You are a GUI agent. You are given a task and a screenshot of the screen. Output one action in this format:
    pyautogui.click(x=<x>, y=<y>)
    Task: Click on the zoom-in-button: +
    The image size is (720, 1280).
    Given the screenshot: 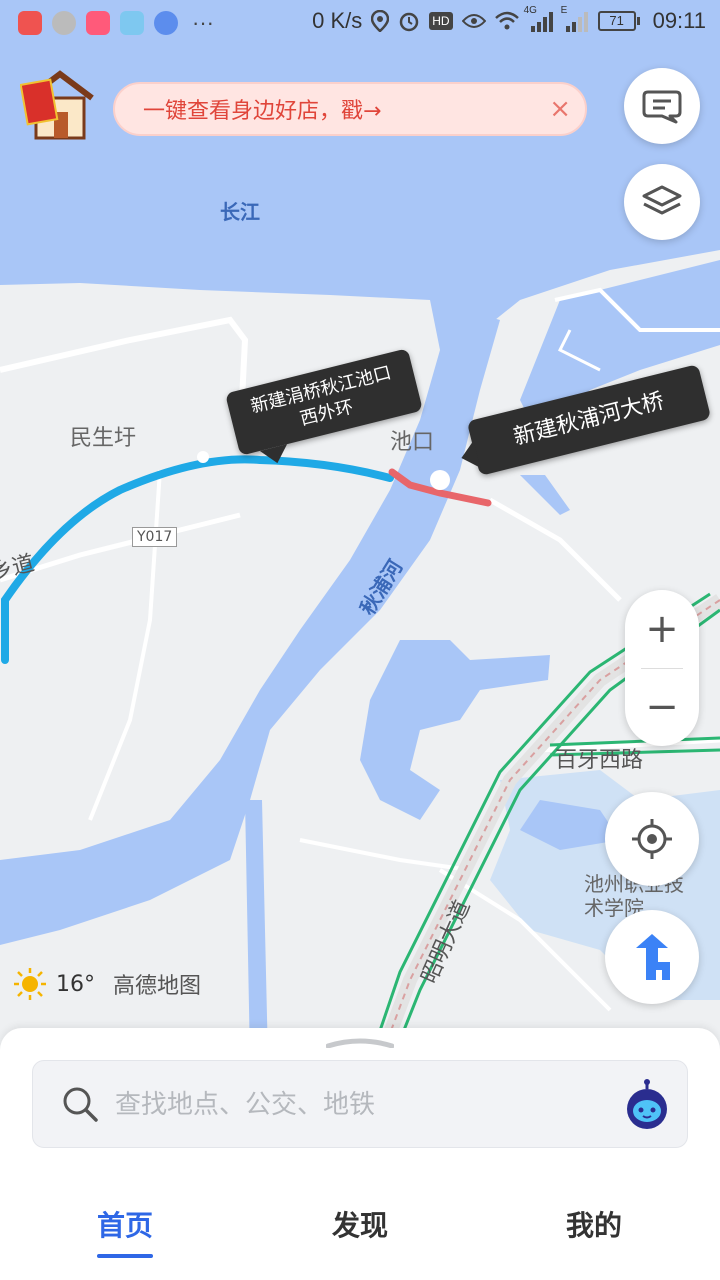 What is the action you would take?
    pyautogui.click(x=662, y=629)
    